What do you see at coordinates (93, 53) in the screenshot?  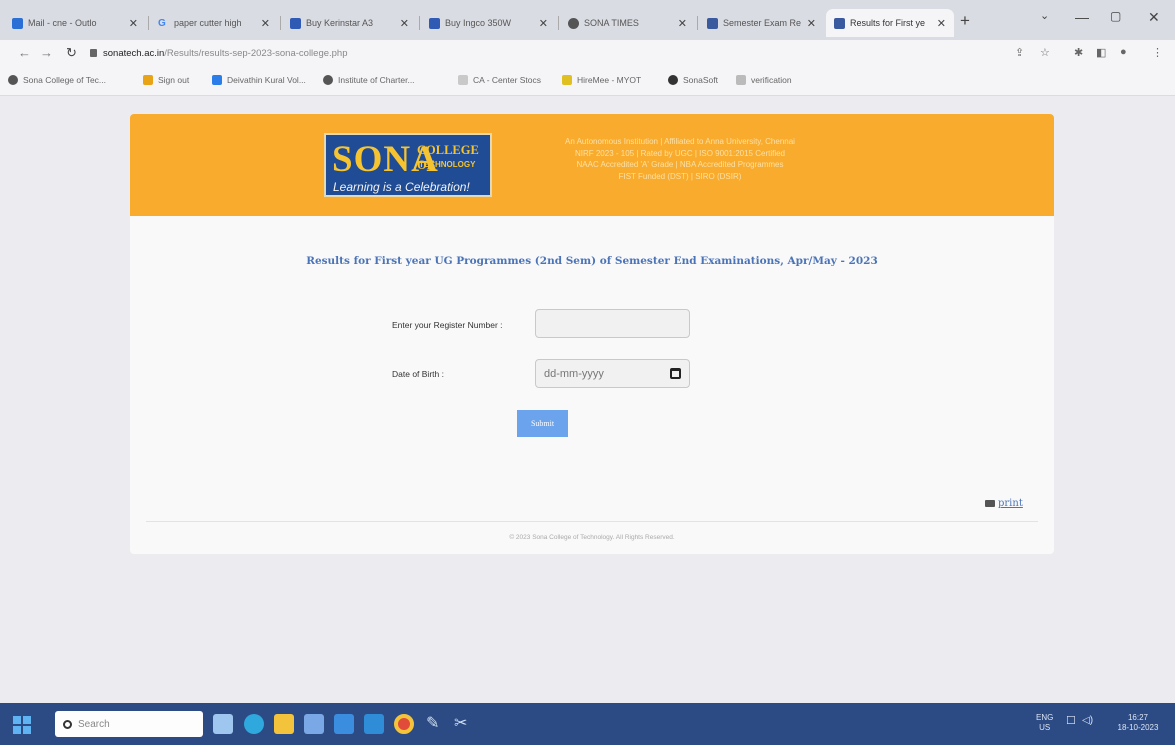 I see `lock-icon` at bounding box center [93, 53].